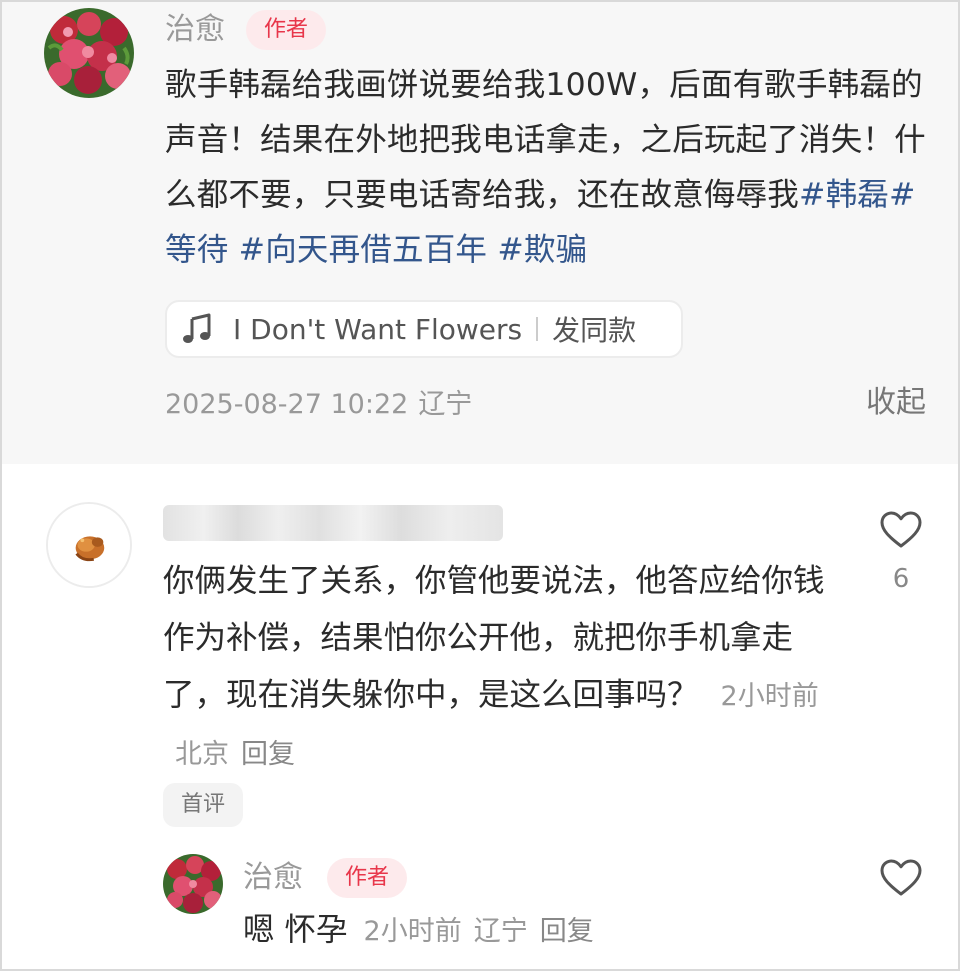  Describe the element at coordinates (367, 878) in the screenshot. I see `reply-author-badge: 作者` at that location.